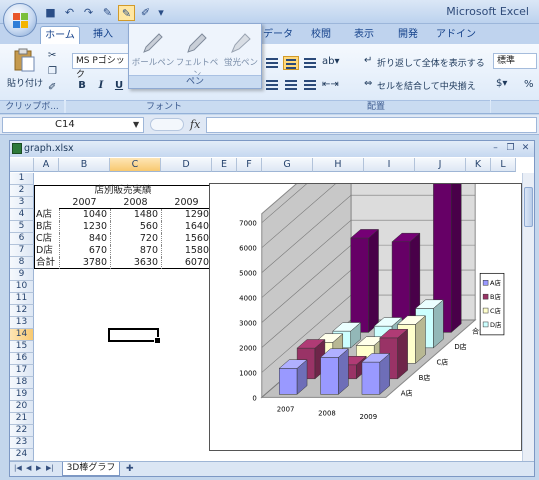 The width and height of the screenshot is (539, 480). What do you see at coordinates (135, 251) in the screenshot?
I see `value-cell: 870` at bounding box center [135, 251].